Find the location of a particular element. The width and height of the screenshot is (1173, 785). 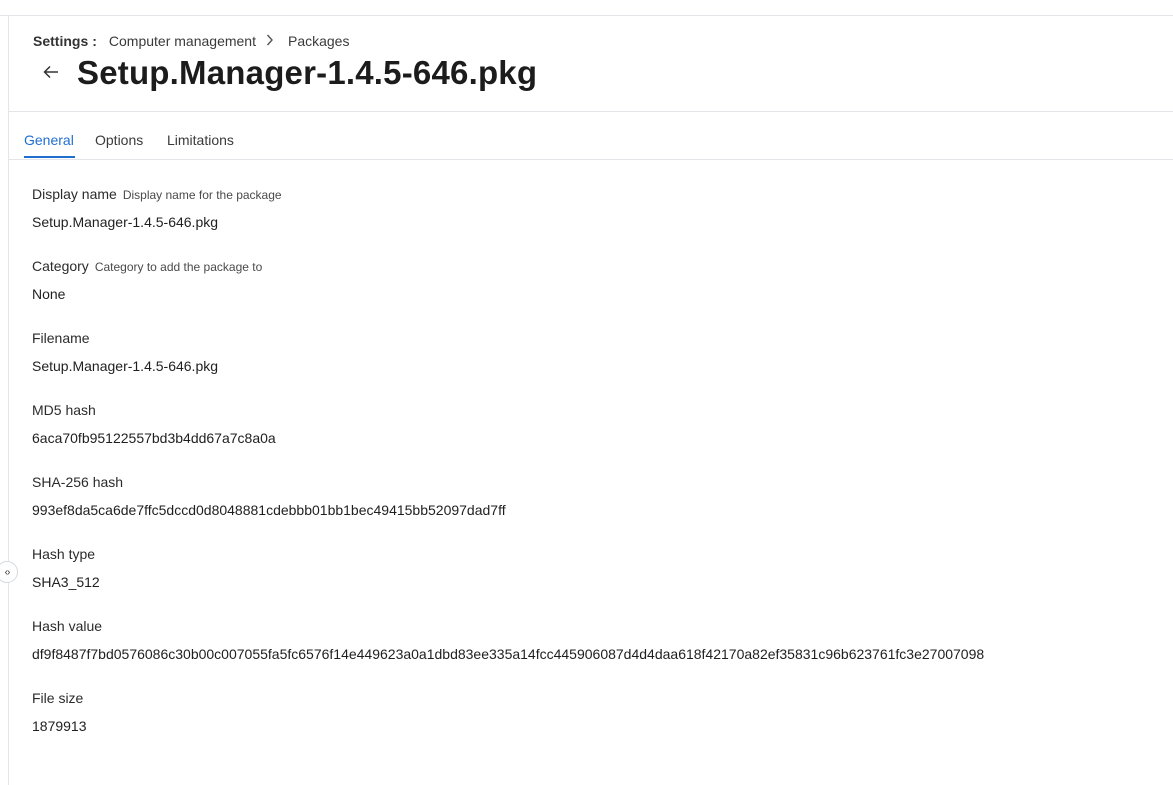

tab-general: General is located at coordinates (49, 140).